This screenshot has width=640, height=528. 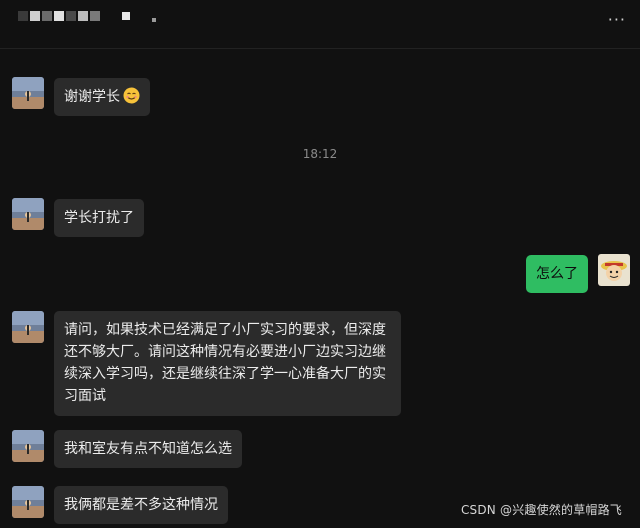 I want to click on message-bubble-incoming: 学长打扰了, so click(x=99, y=218).